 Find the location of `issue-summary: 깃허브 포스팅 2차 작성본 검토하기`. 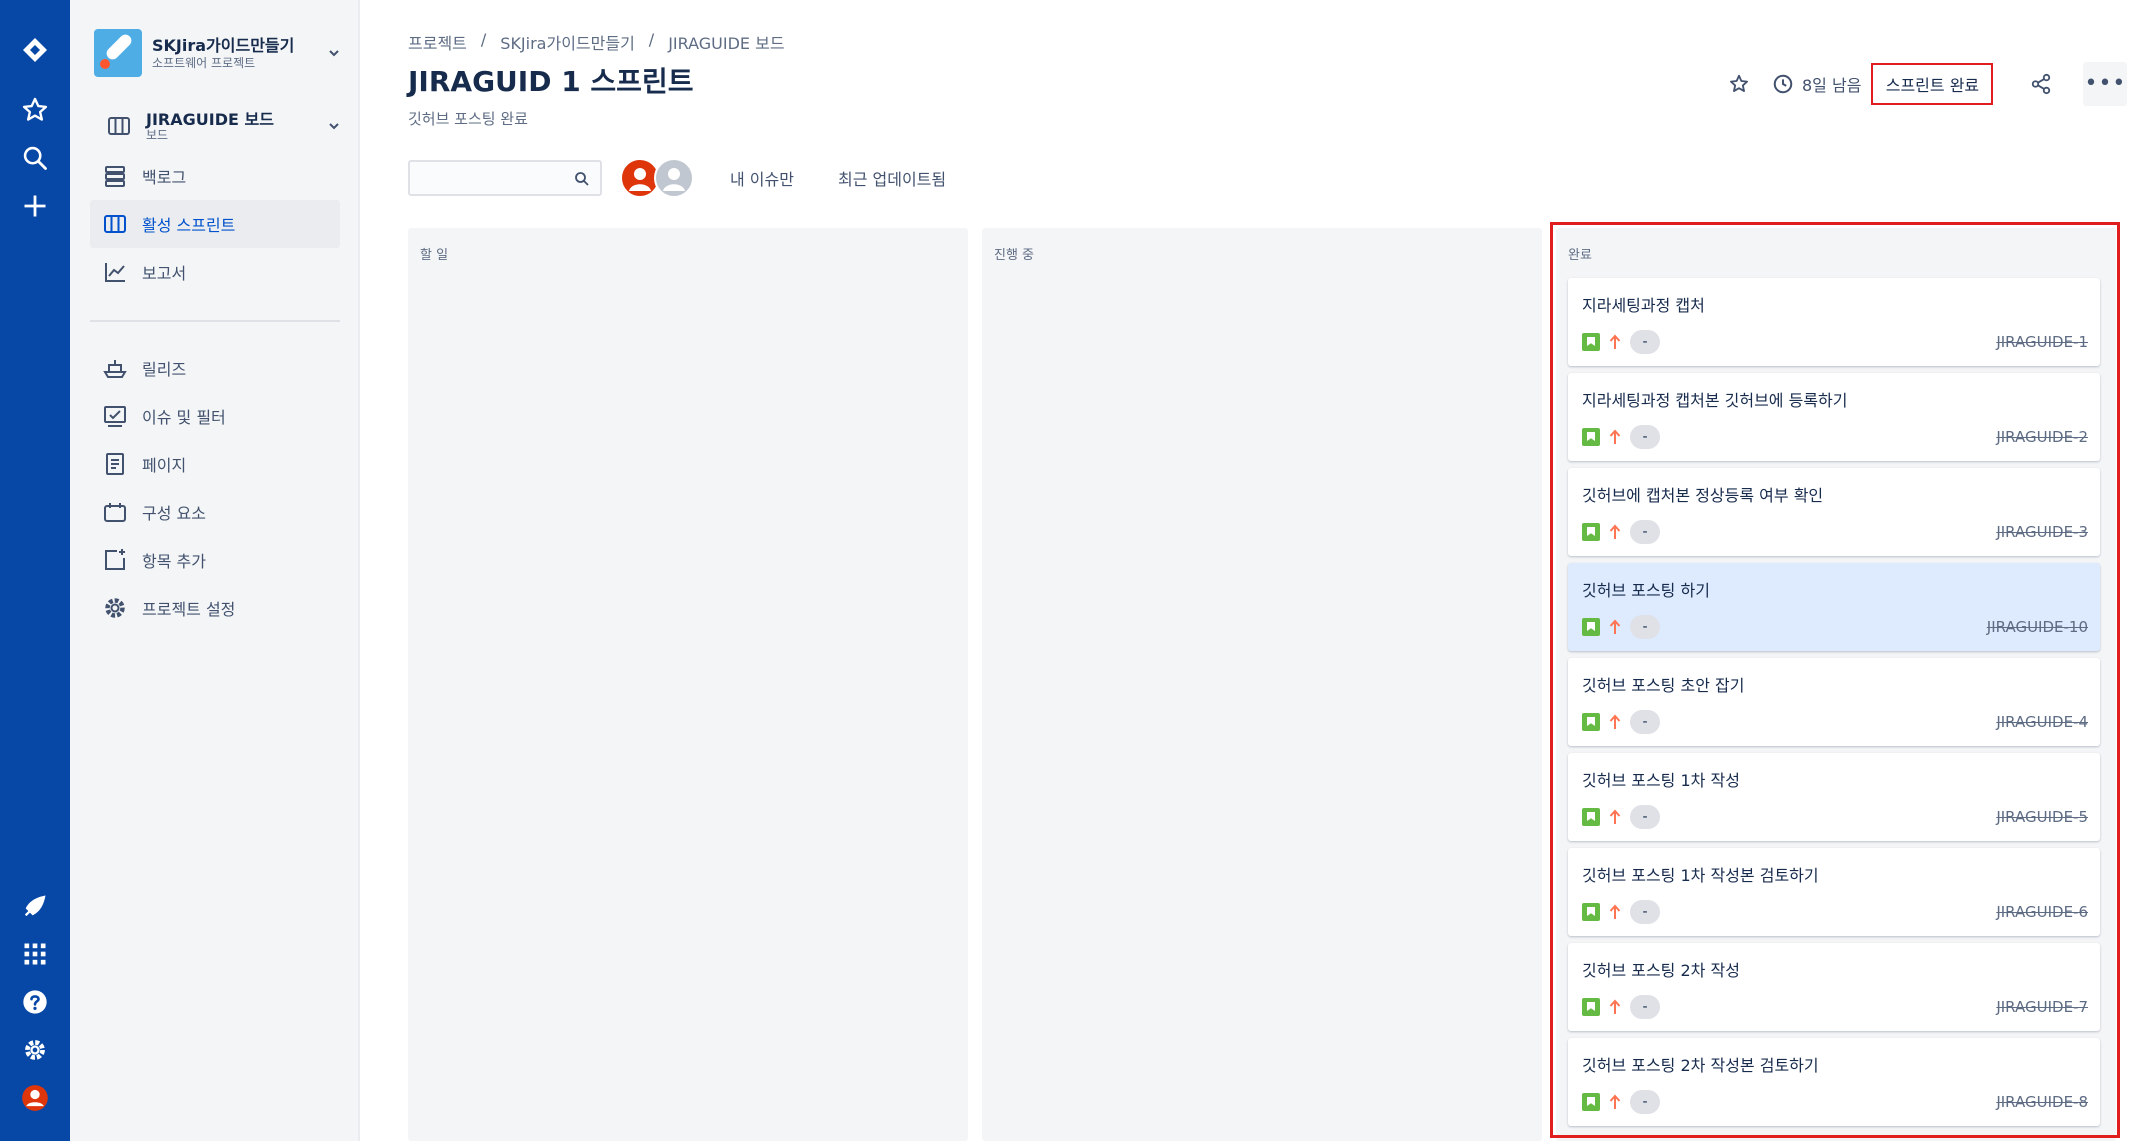

issue-summary: 깃허브 포스팅 2차 작성본 검토하기 is located at coordinates (1700, 1065).